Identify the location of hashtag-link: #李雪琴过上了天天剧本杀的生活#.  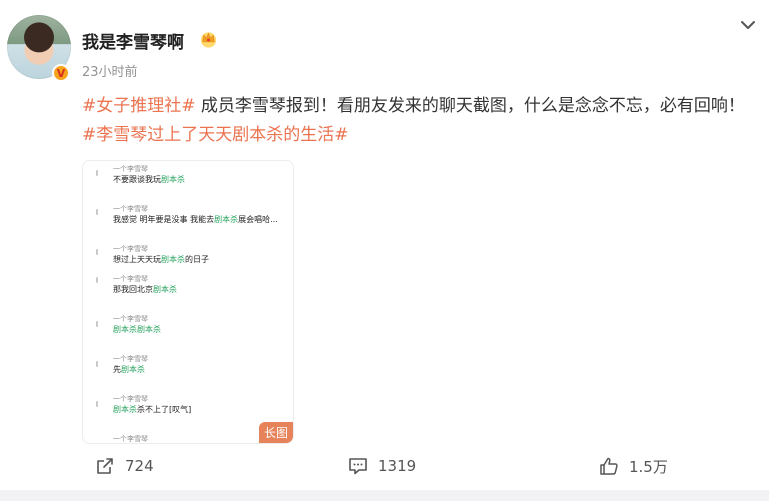
(215, 135).